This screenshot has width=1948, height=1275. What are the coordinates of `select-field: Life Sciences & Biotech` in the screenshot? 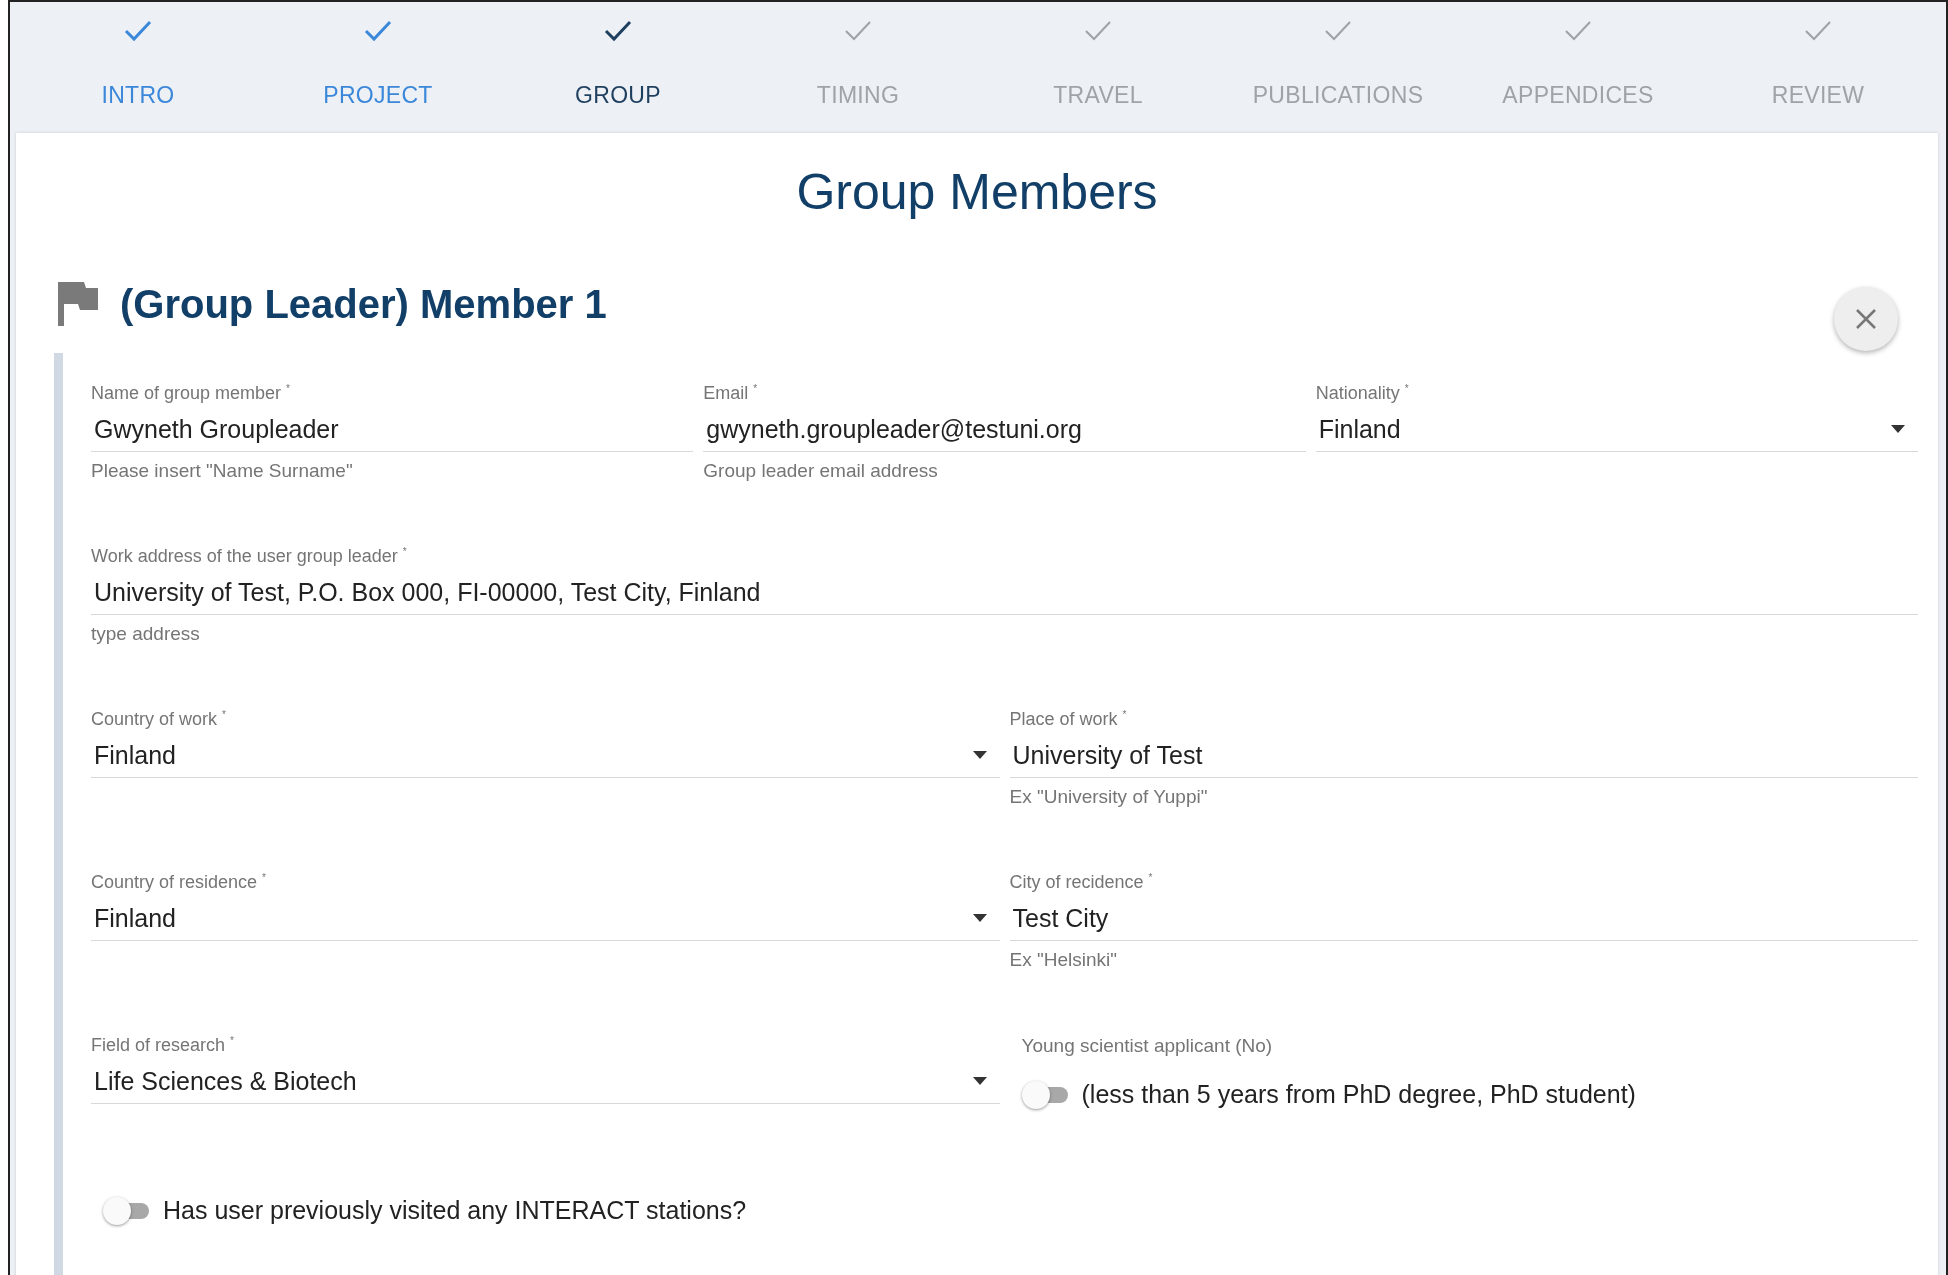 It's located at (545, 1081).